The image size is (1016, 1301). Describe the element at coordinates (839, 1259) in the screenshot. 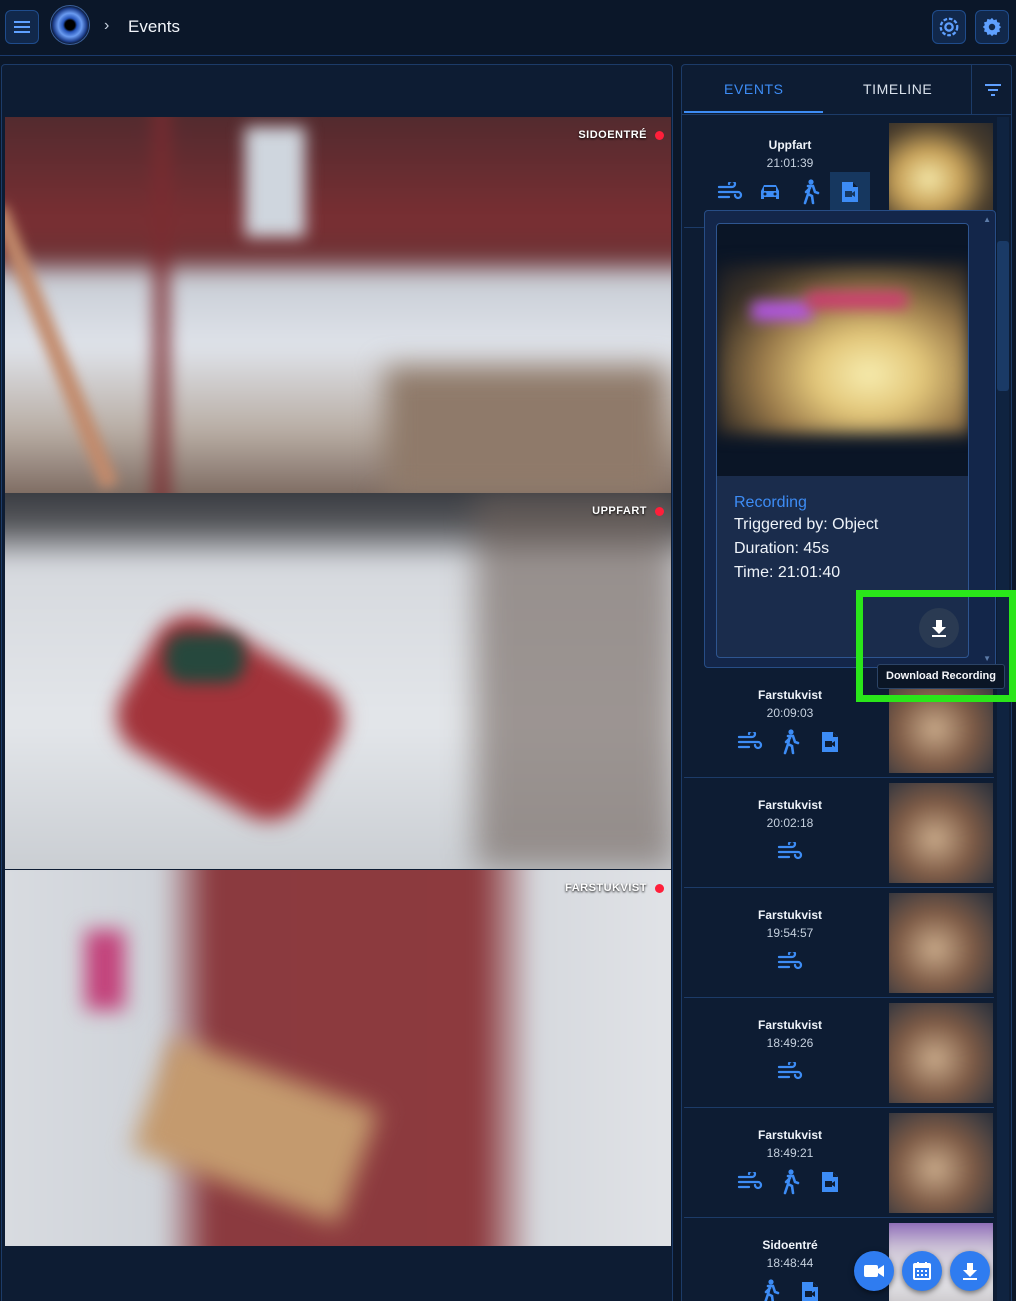

I see `event-item: Sidoentré 18:48:44` at that location.